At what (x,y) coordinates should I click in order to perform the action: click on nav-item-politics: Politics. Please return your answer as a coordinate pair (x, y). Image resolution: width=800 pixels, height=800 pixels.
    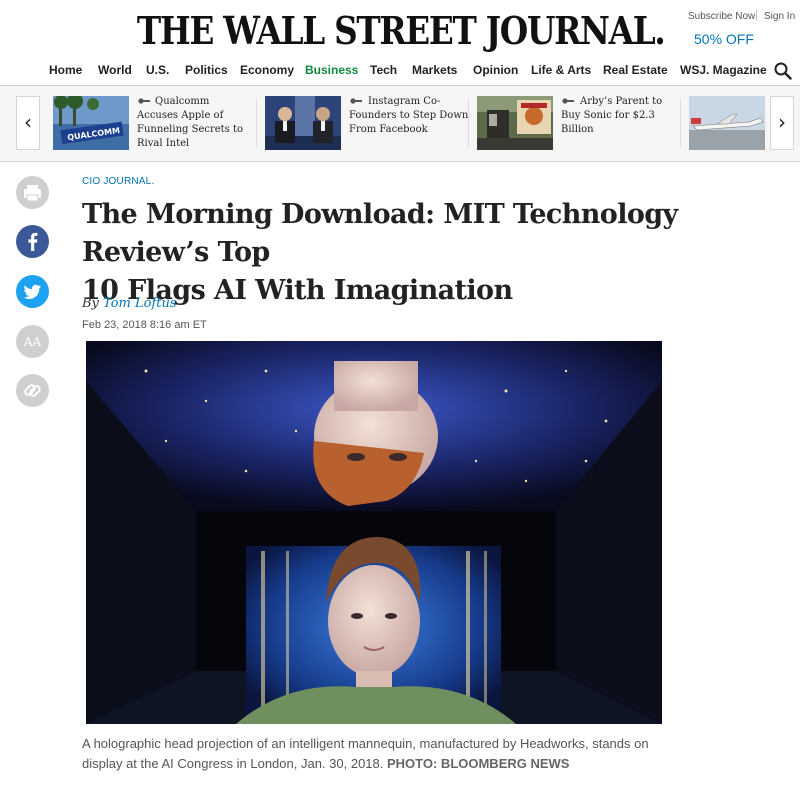
    Looking at the image, I should click on (206, 70).